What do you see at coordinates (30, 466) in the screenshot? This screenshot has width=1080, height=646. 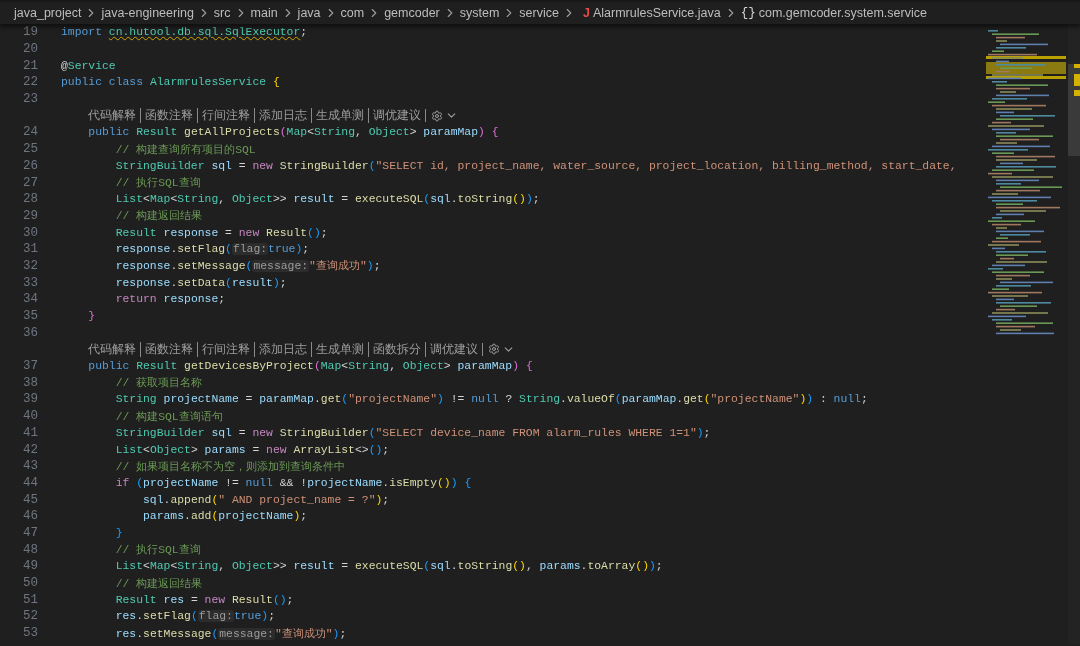 I see `line-number: 43` at bounding box center [30, 466].